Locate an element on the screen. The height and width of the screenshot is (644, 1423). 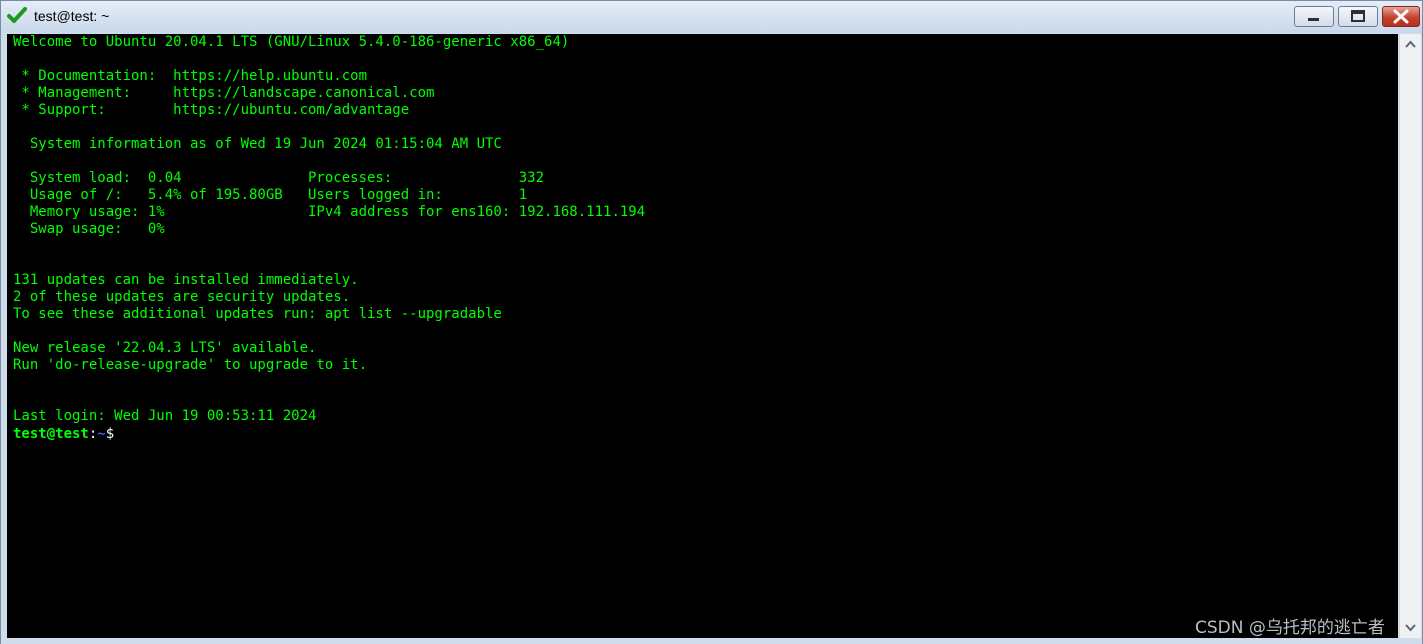
close-button is located at coordinates (1401, 16).